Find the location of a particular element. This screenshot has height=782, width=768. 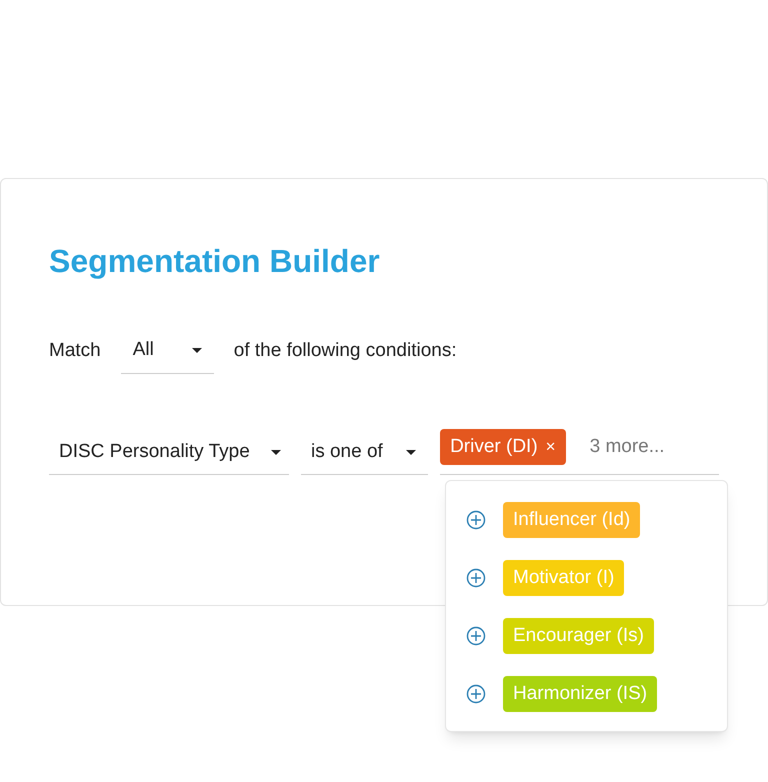

page-title: Segmentation Builder is located at coordinates (215, 261).